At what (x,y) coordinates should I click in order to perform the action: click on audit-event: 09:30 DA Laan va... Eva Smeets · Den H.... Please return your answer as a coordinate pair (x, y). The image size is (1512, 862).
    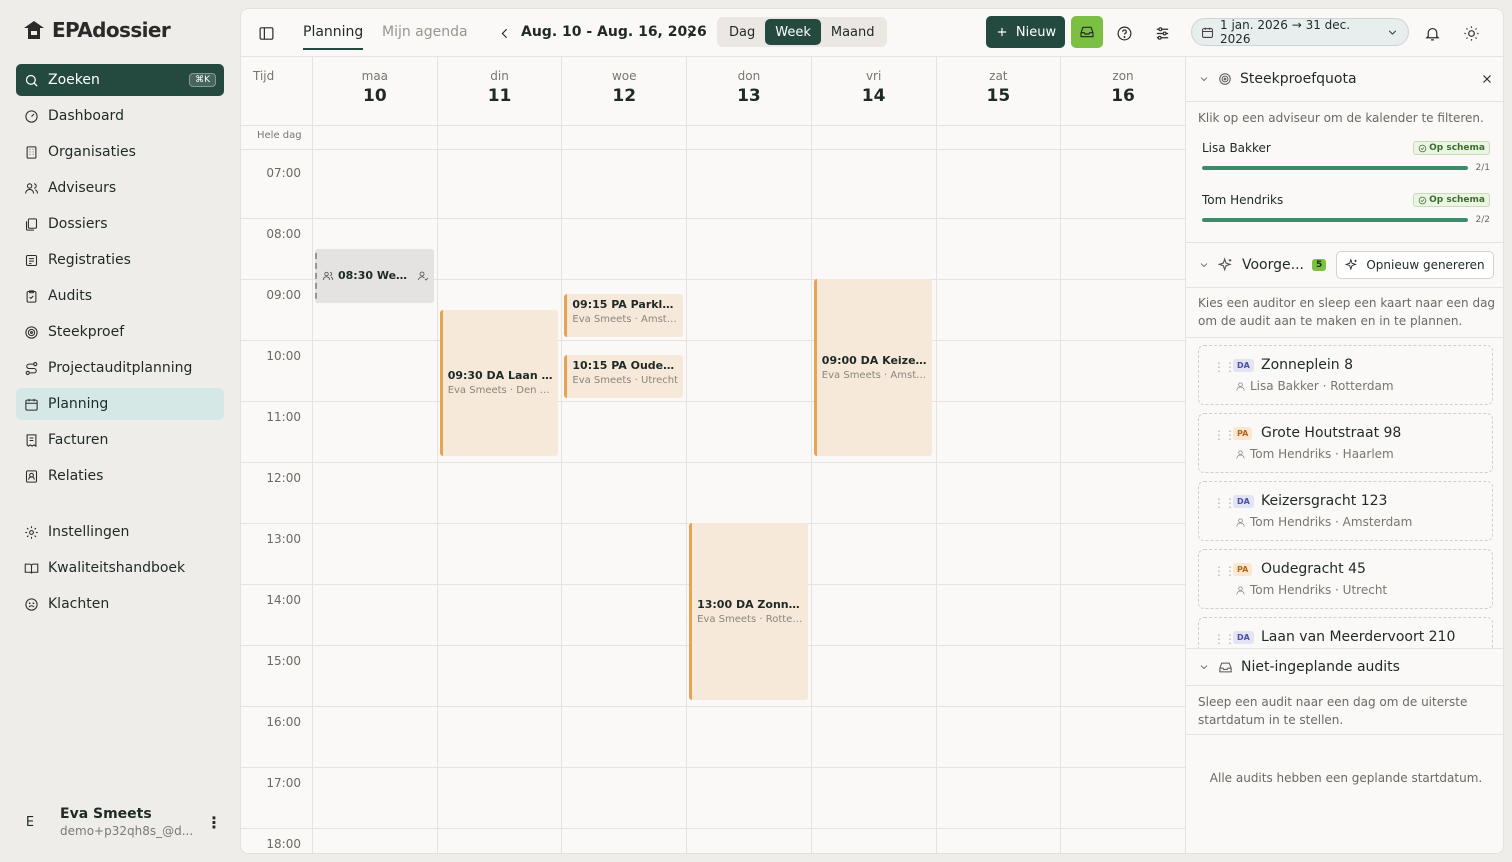
    Looking at the image, I should click on (499, 382).